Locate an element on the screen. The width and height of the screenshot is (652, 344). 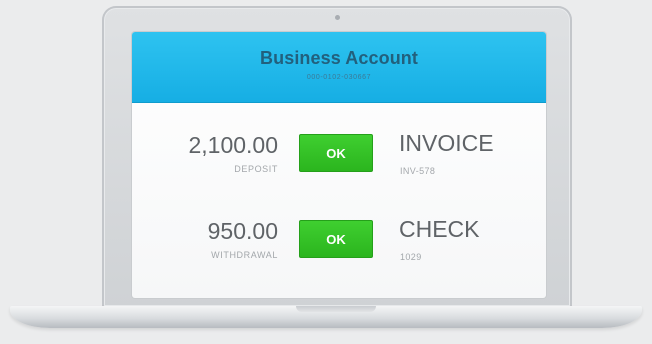
laptop-base is located at coordinates (326, 317).